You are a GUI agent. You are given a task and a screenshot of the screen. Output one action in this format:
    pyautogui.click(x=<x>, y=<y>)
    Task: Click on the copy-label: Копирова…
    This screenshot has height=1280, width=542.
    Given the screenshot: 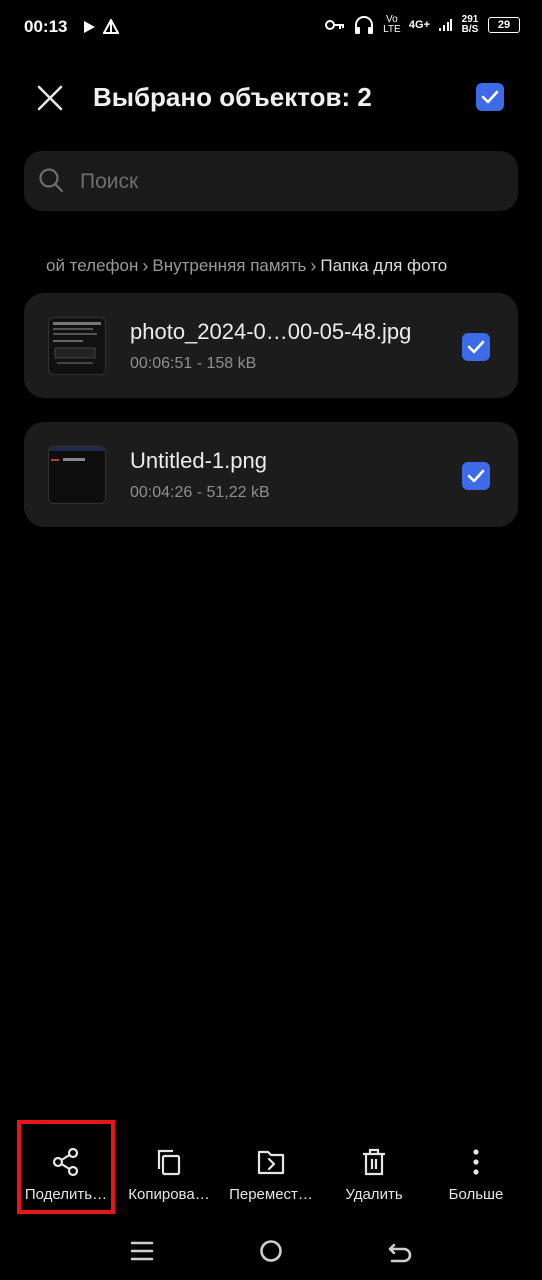 What is the action you would take?
    pyautogui.click(x=169, y=1194)
    